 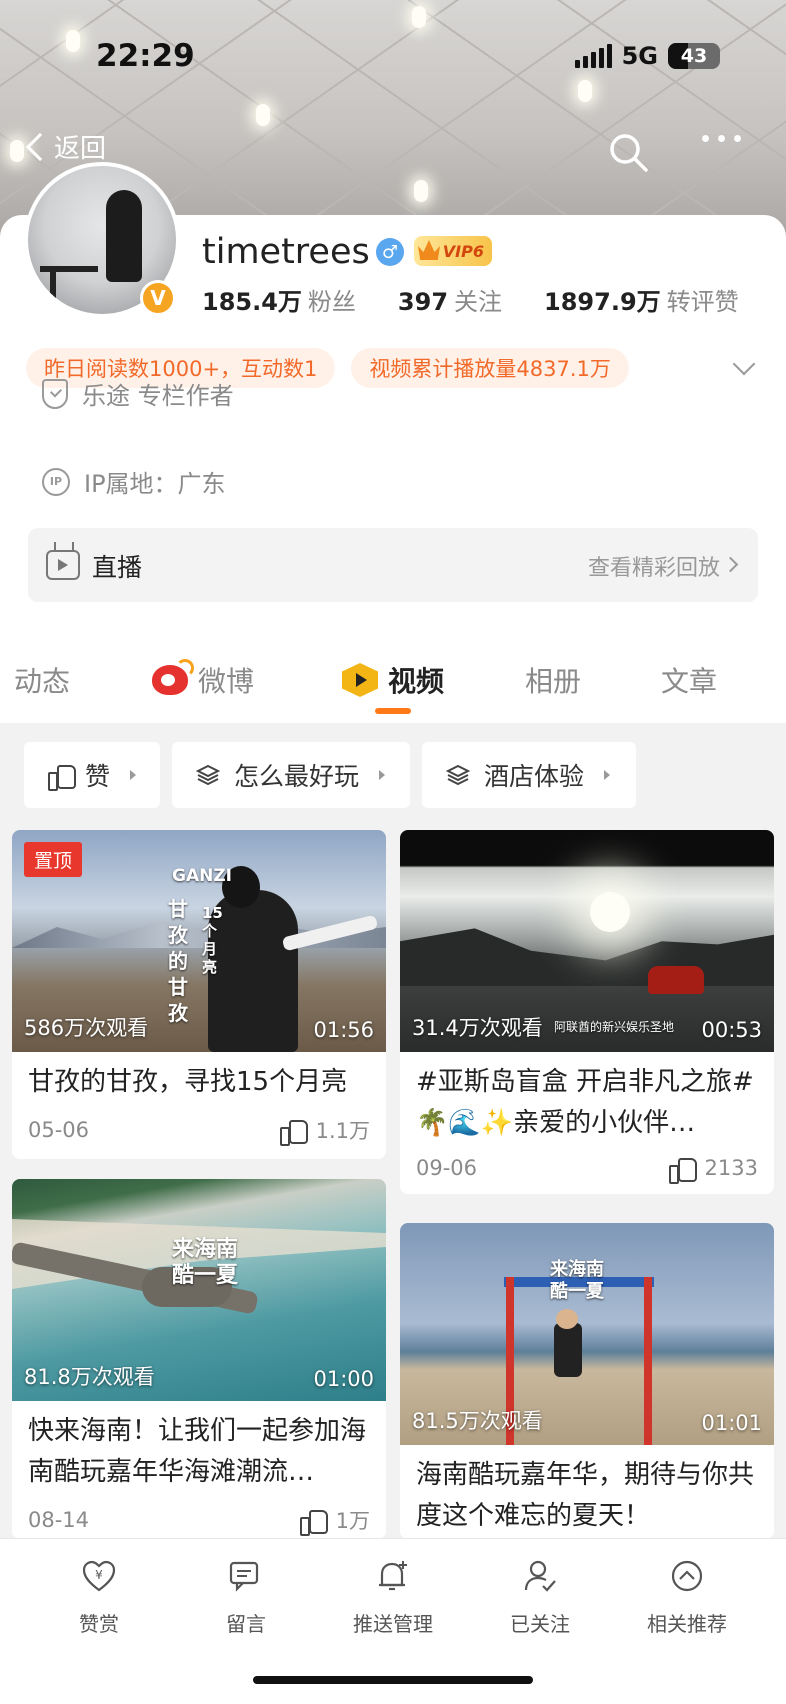 I want to click on bottom-label: 已关注, so click(x=540, y=1624).